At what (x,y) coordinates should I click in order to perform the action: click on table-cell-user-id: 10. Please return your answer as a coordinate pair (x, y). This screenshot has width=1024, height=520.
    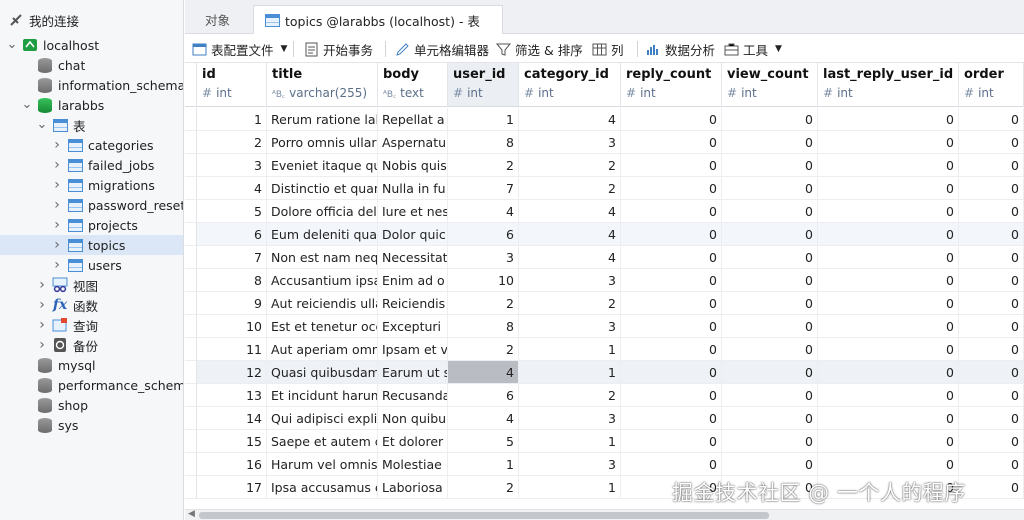
    Looking at the image, I should click on (483, 280).